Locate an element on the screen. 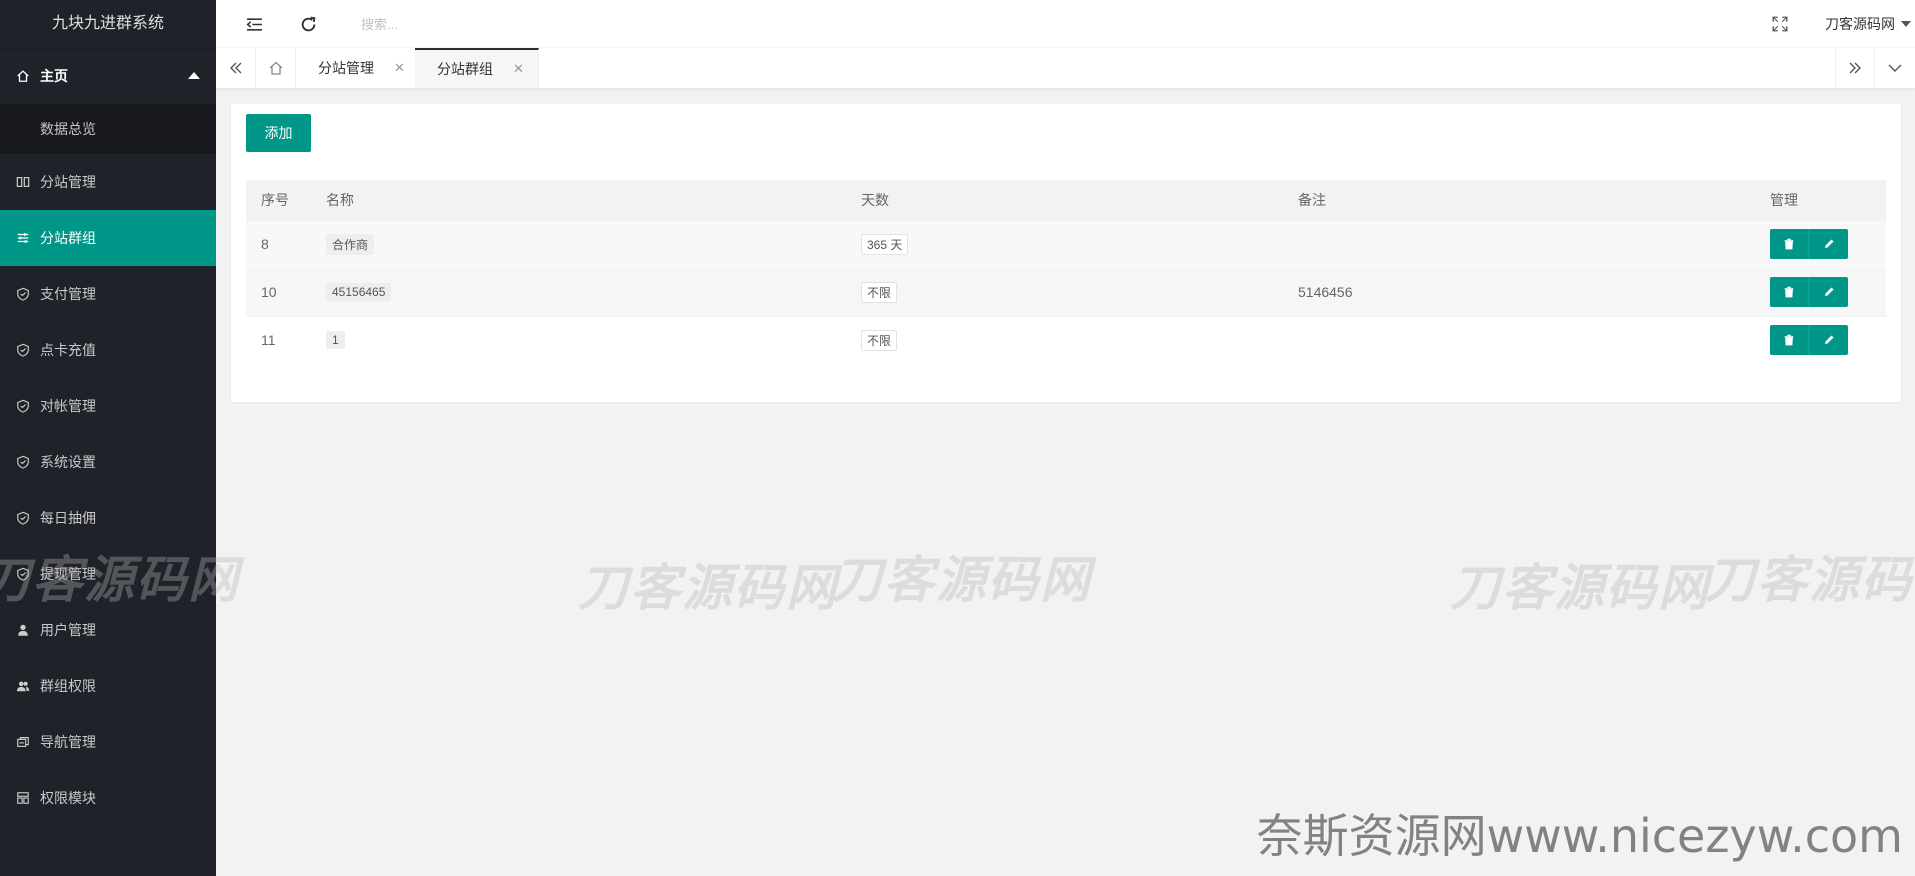  search-input is located at coordinates (461, 24).